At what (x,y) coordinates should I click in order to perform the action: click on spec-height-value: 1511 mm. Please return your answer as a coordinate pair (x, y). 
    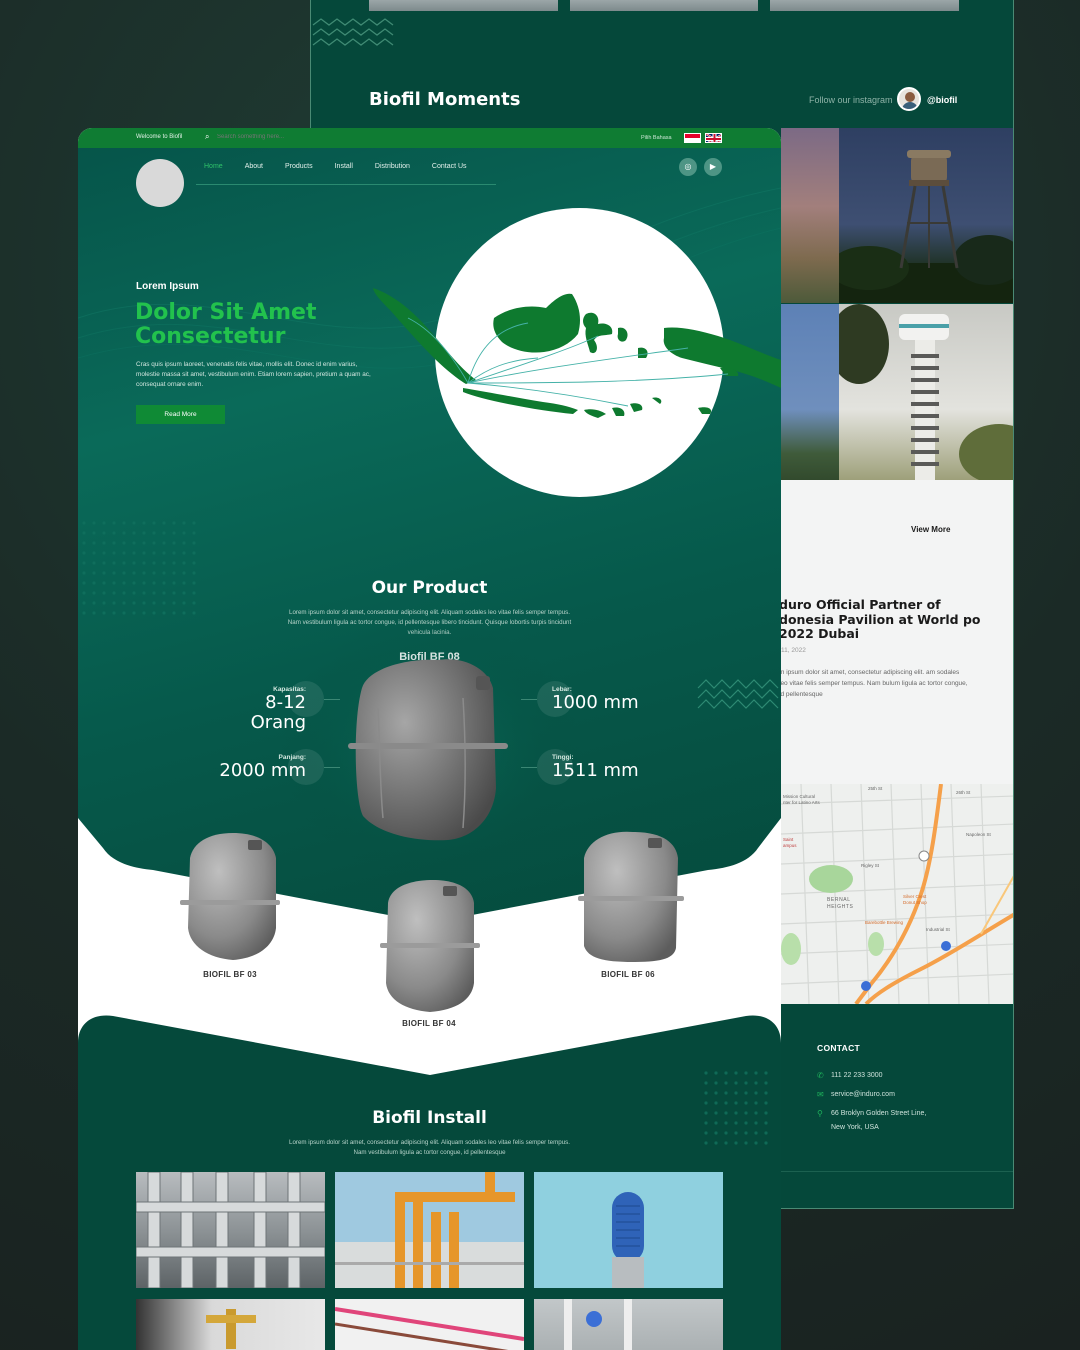
    Looking at the image, I should click on (595, 770).